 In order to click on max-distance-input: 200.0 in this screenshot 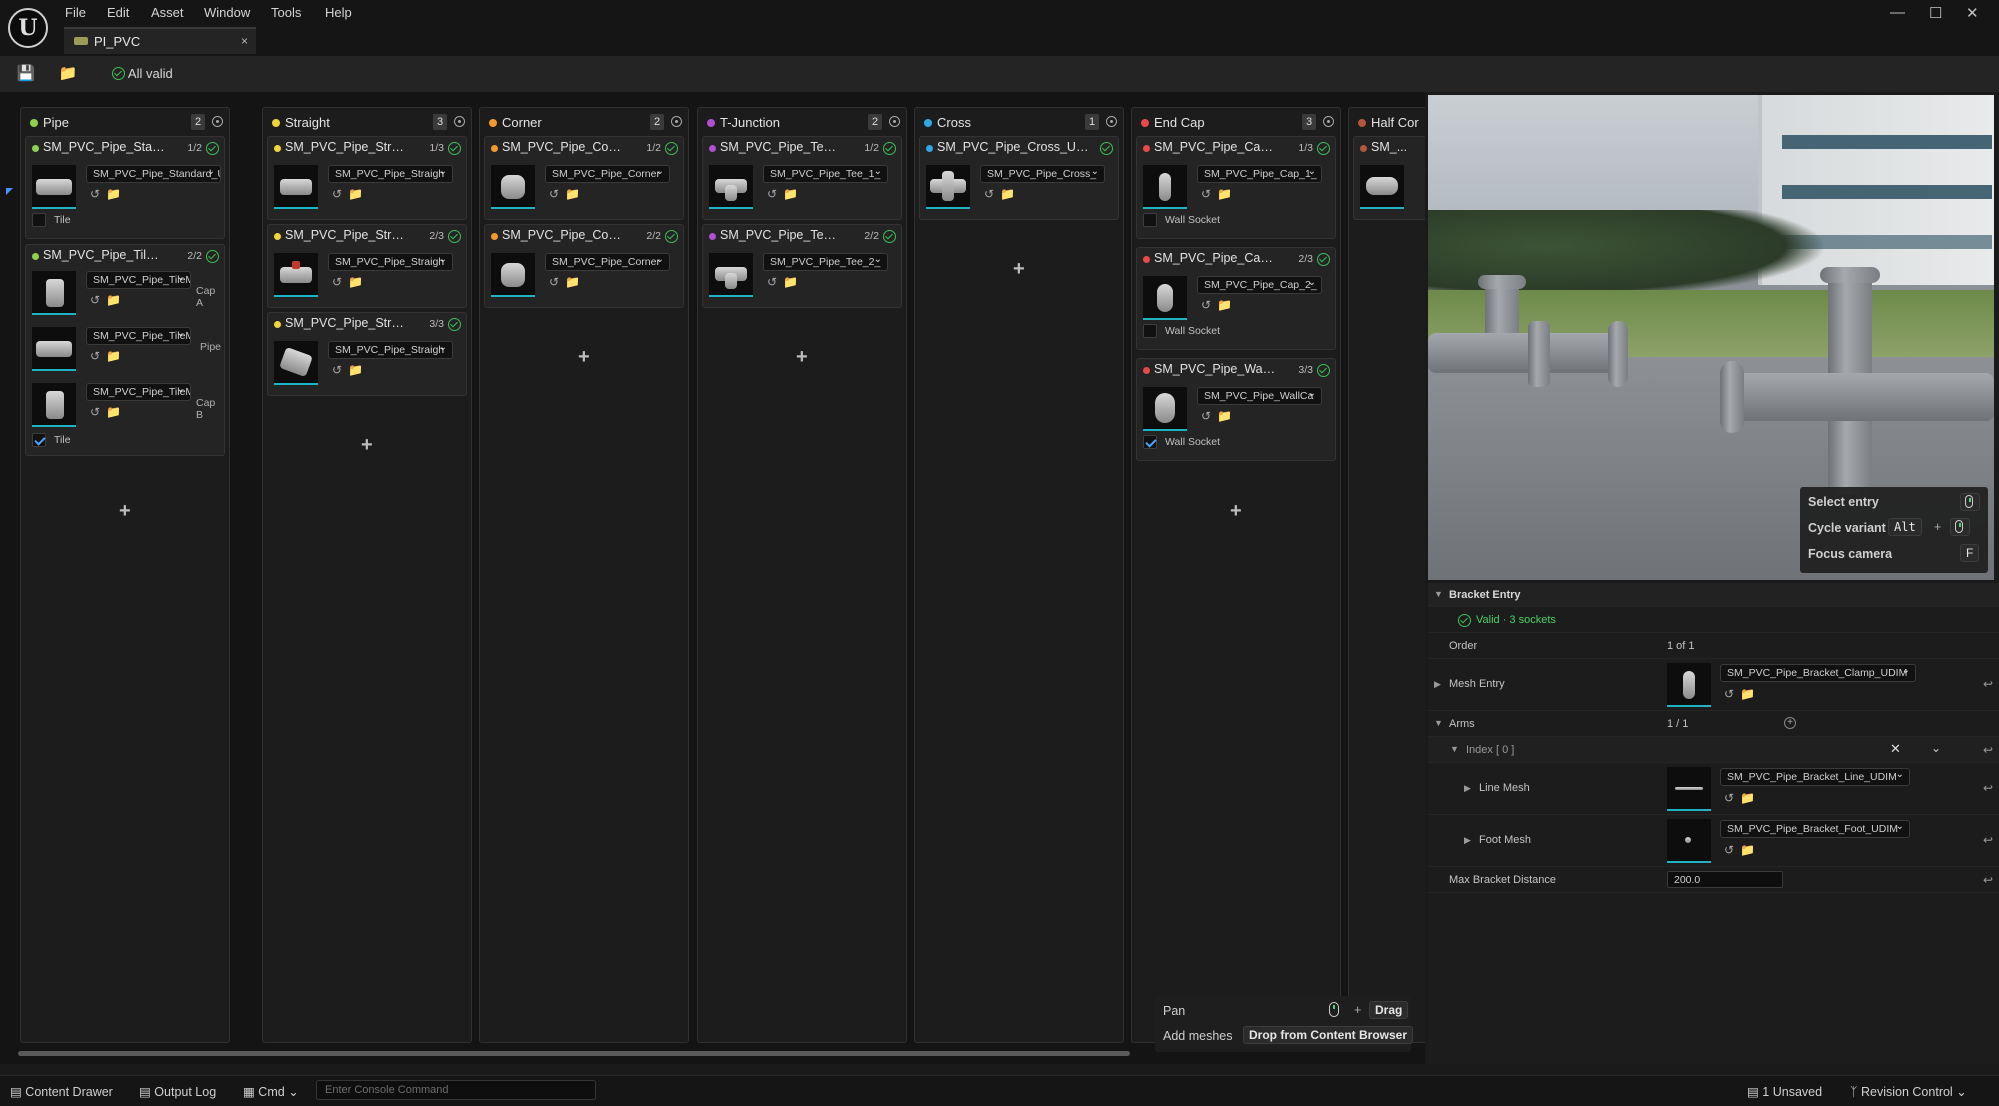, I will do `click(1725, 879)`.